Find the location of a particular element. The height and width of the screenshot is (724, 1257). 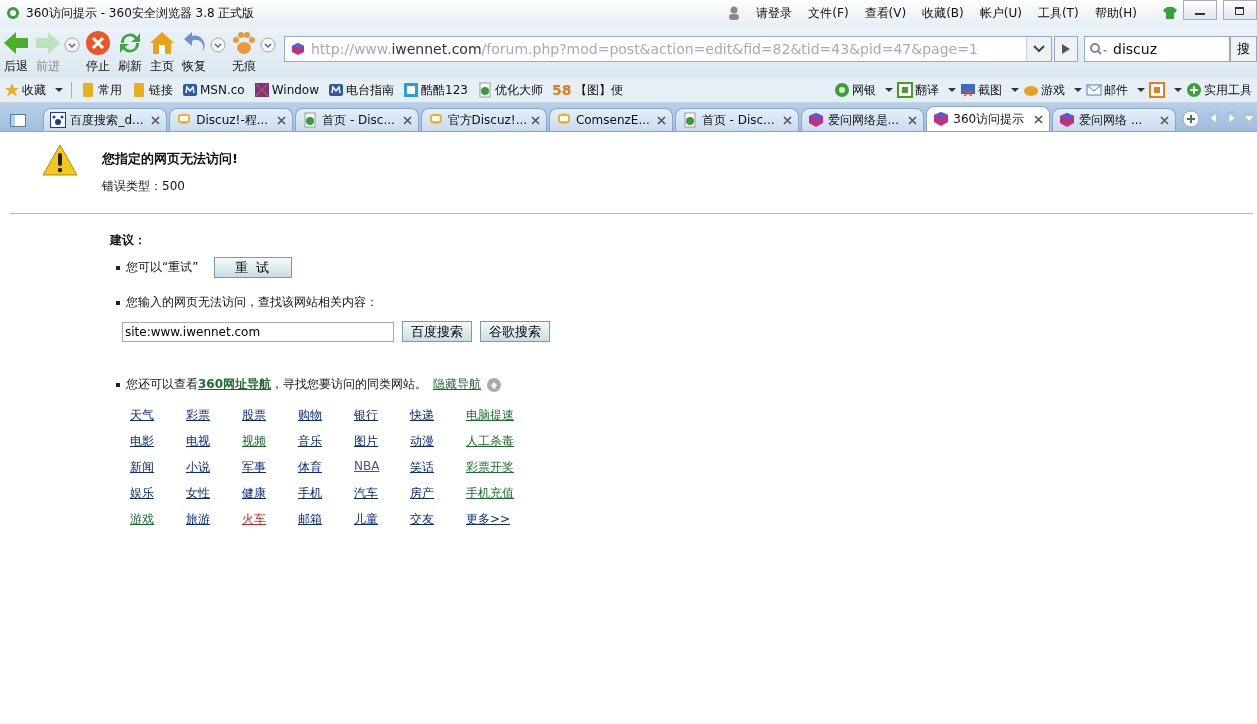

paw-button: 无痕 is located at coordinates (244, 52).